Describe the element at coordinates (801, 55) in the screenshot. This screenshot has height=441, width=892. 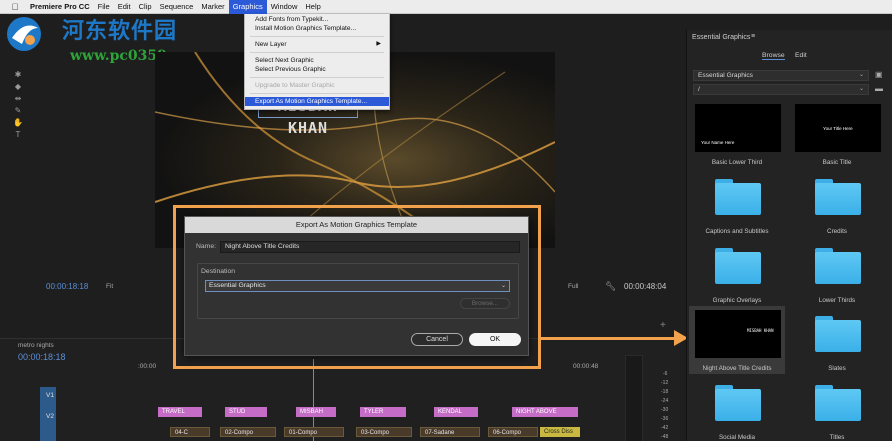
I see `tab-edit: Edit` at that location.